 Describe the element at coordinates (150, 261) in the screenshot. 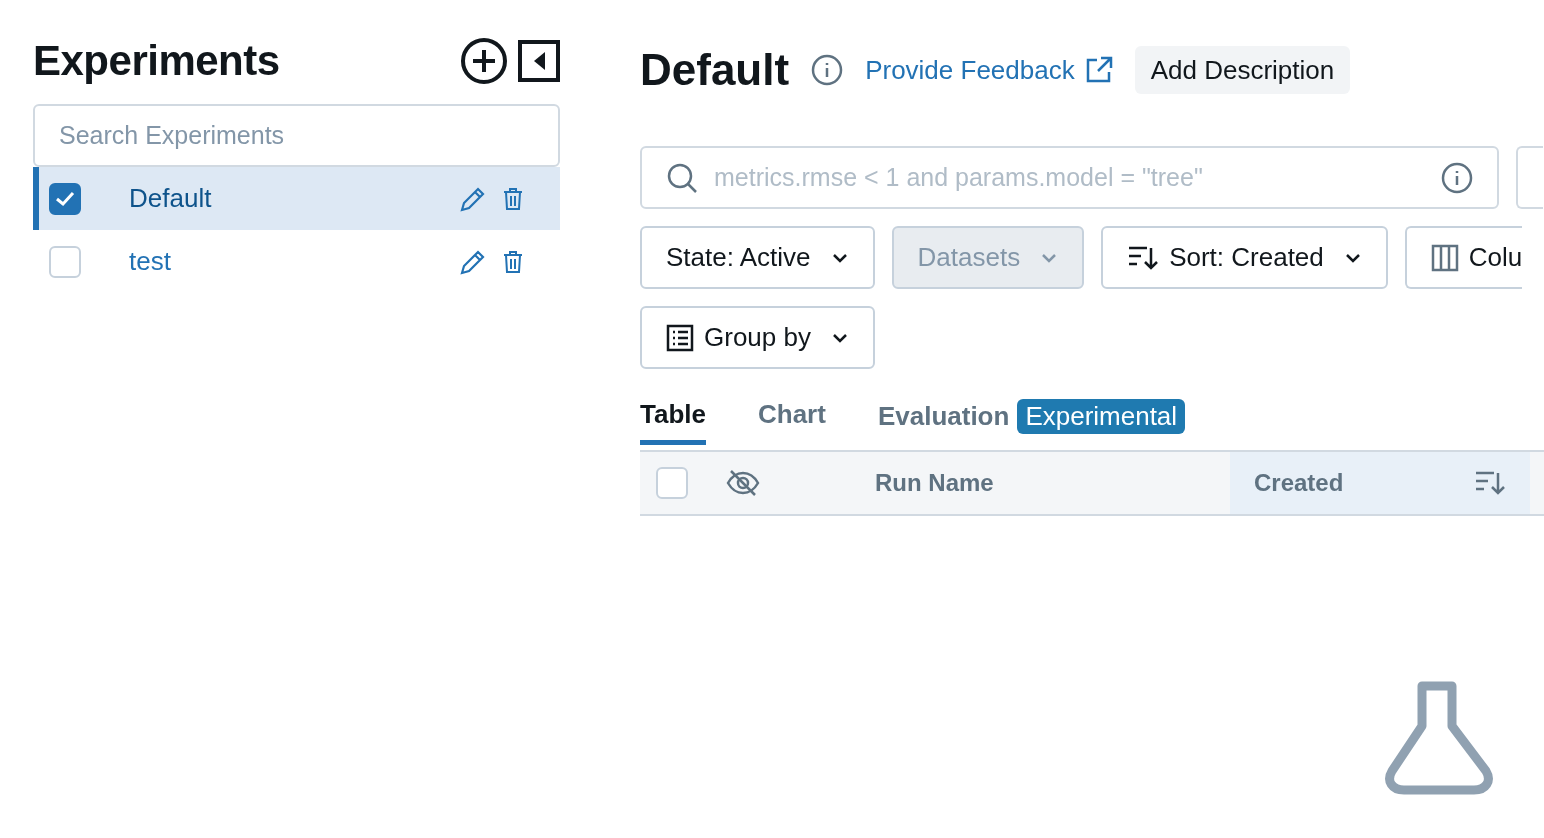

I see `experiment-name: test` at that location.